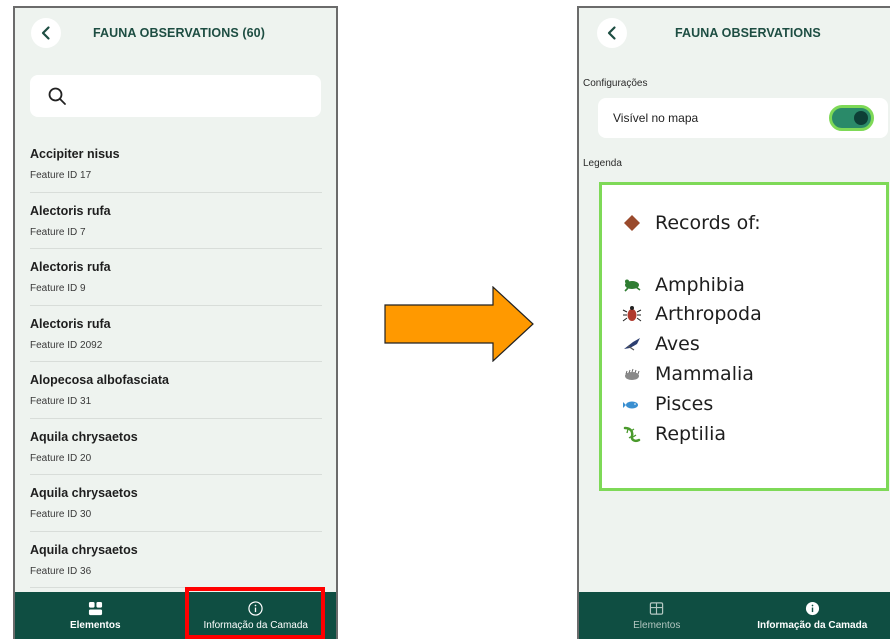  What do you see at coordinates (812, 625) in the screenshot?
I see `tab-label: Informação da Camada` at bounding box center [812, 625].